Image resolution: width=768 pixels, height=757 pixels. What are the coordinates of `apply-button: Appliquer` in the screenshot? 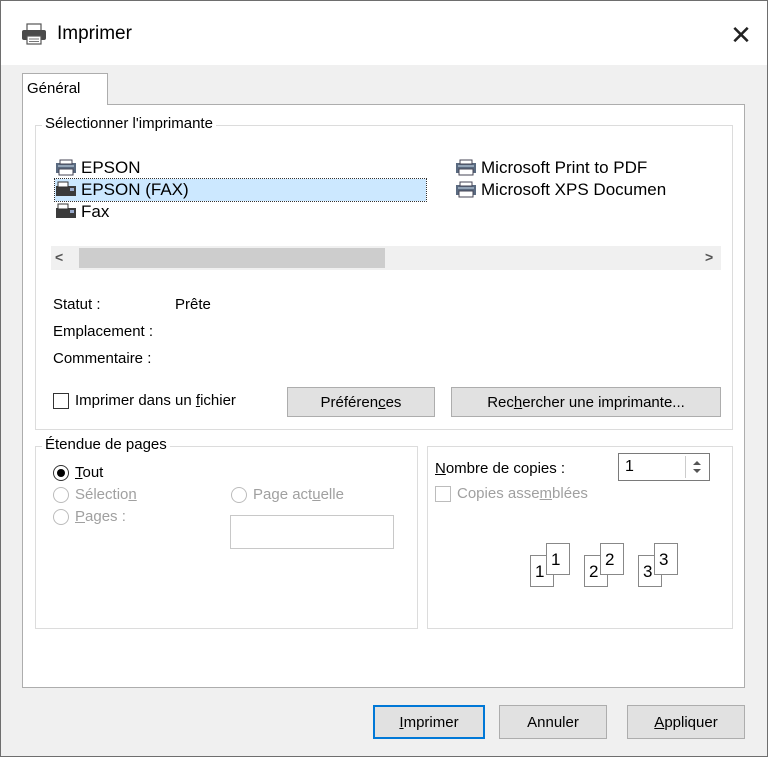 It's located at (686, 722).